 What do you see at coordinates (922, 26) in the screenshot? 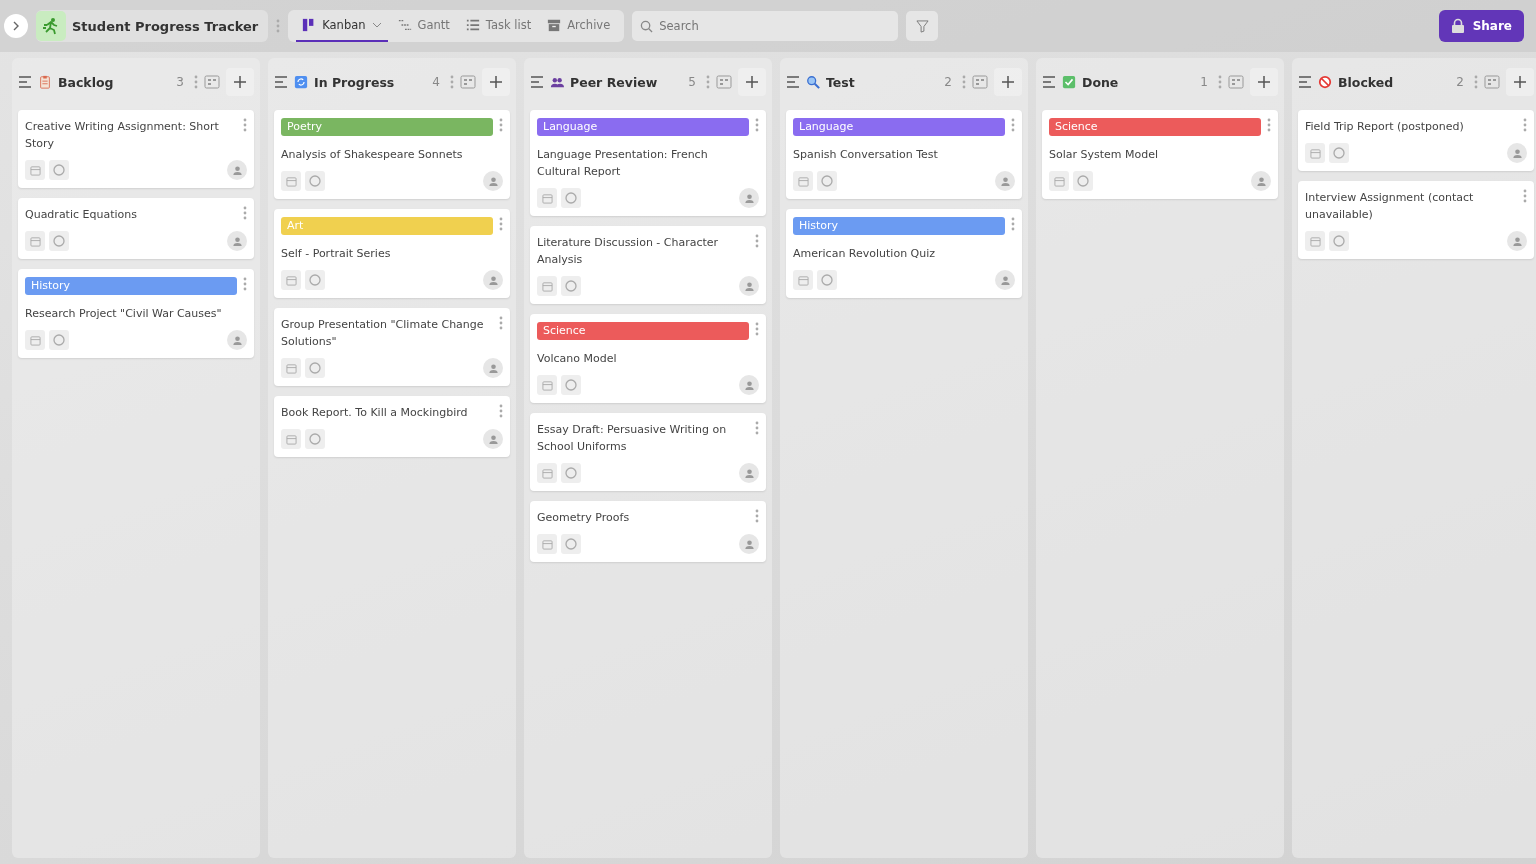
I see `filter-button` at bounding box center [922, 26].